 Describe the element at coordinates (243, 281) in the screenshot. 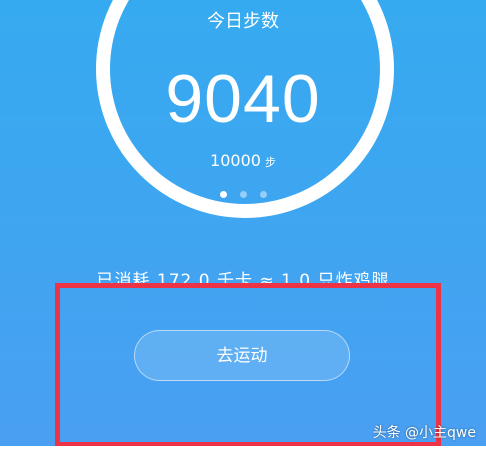

I see `calorie-summary: 已消耗 172.0 千卡 ≈ 1.0 只炸鸡腿` at that location.